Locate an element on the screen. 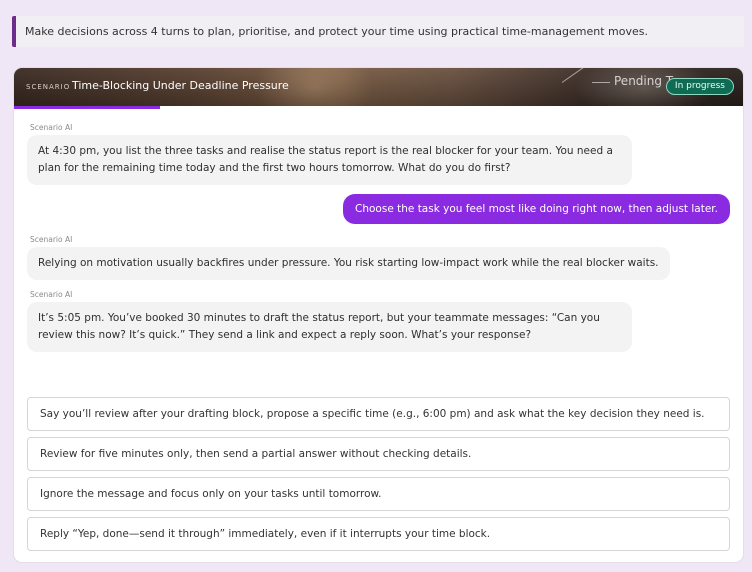  progress-bar is located at coordinates (378, 107).